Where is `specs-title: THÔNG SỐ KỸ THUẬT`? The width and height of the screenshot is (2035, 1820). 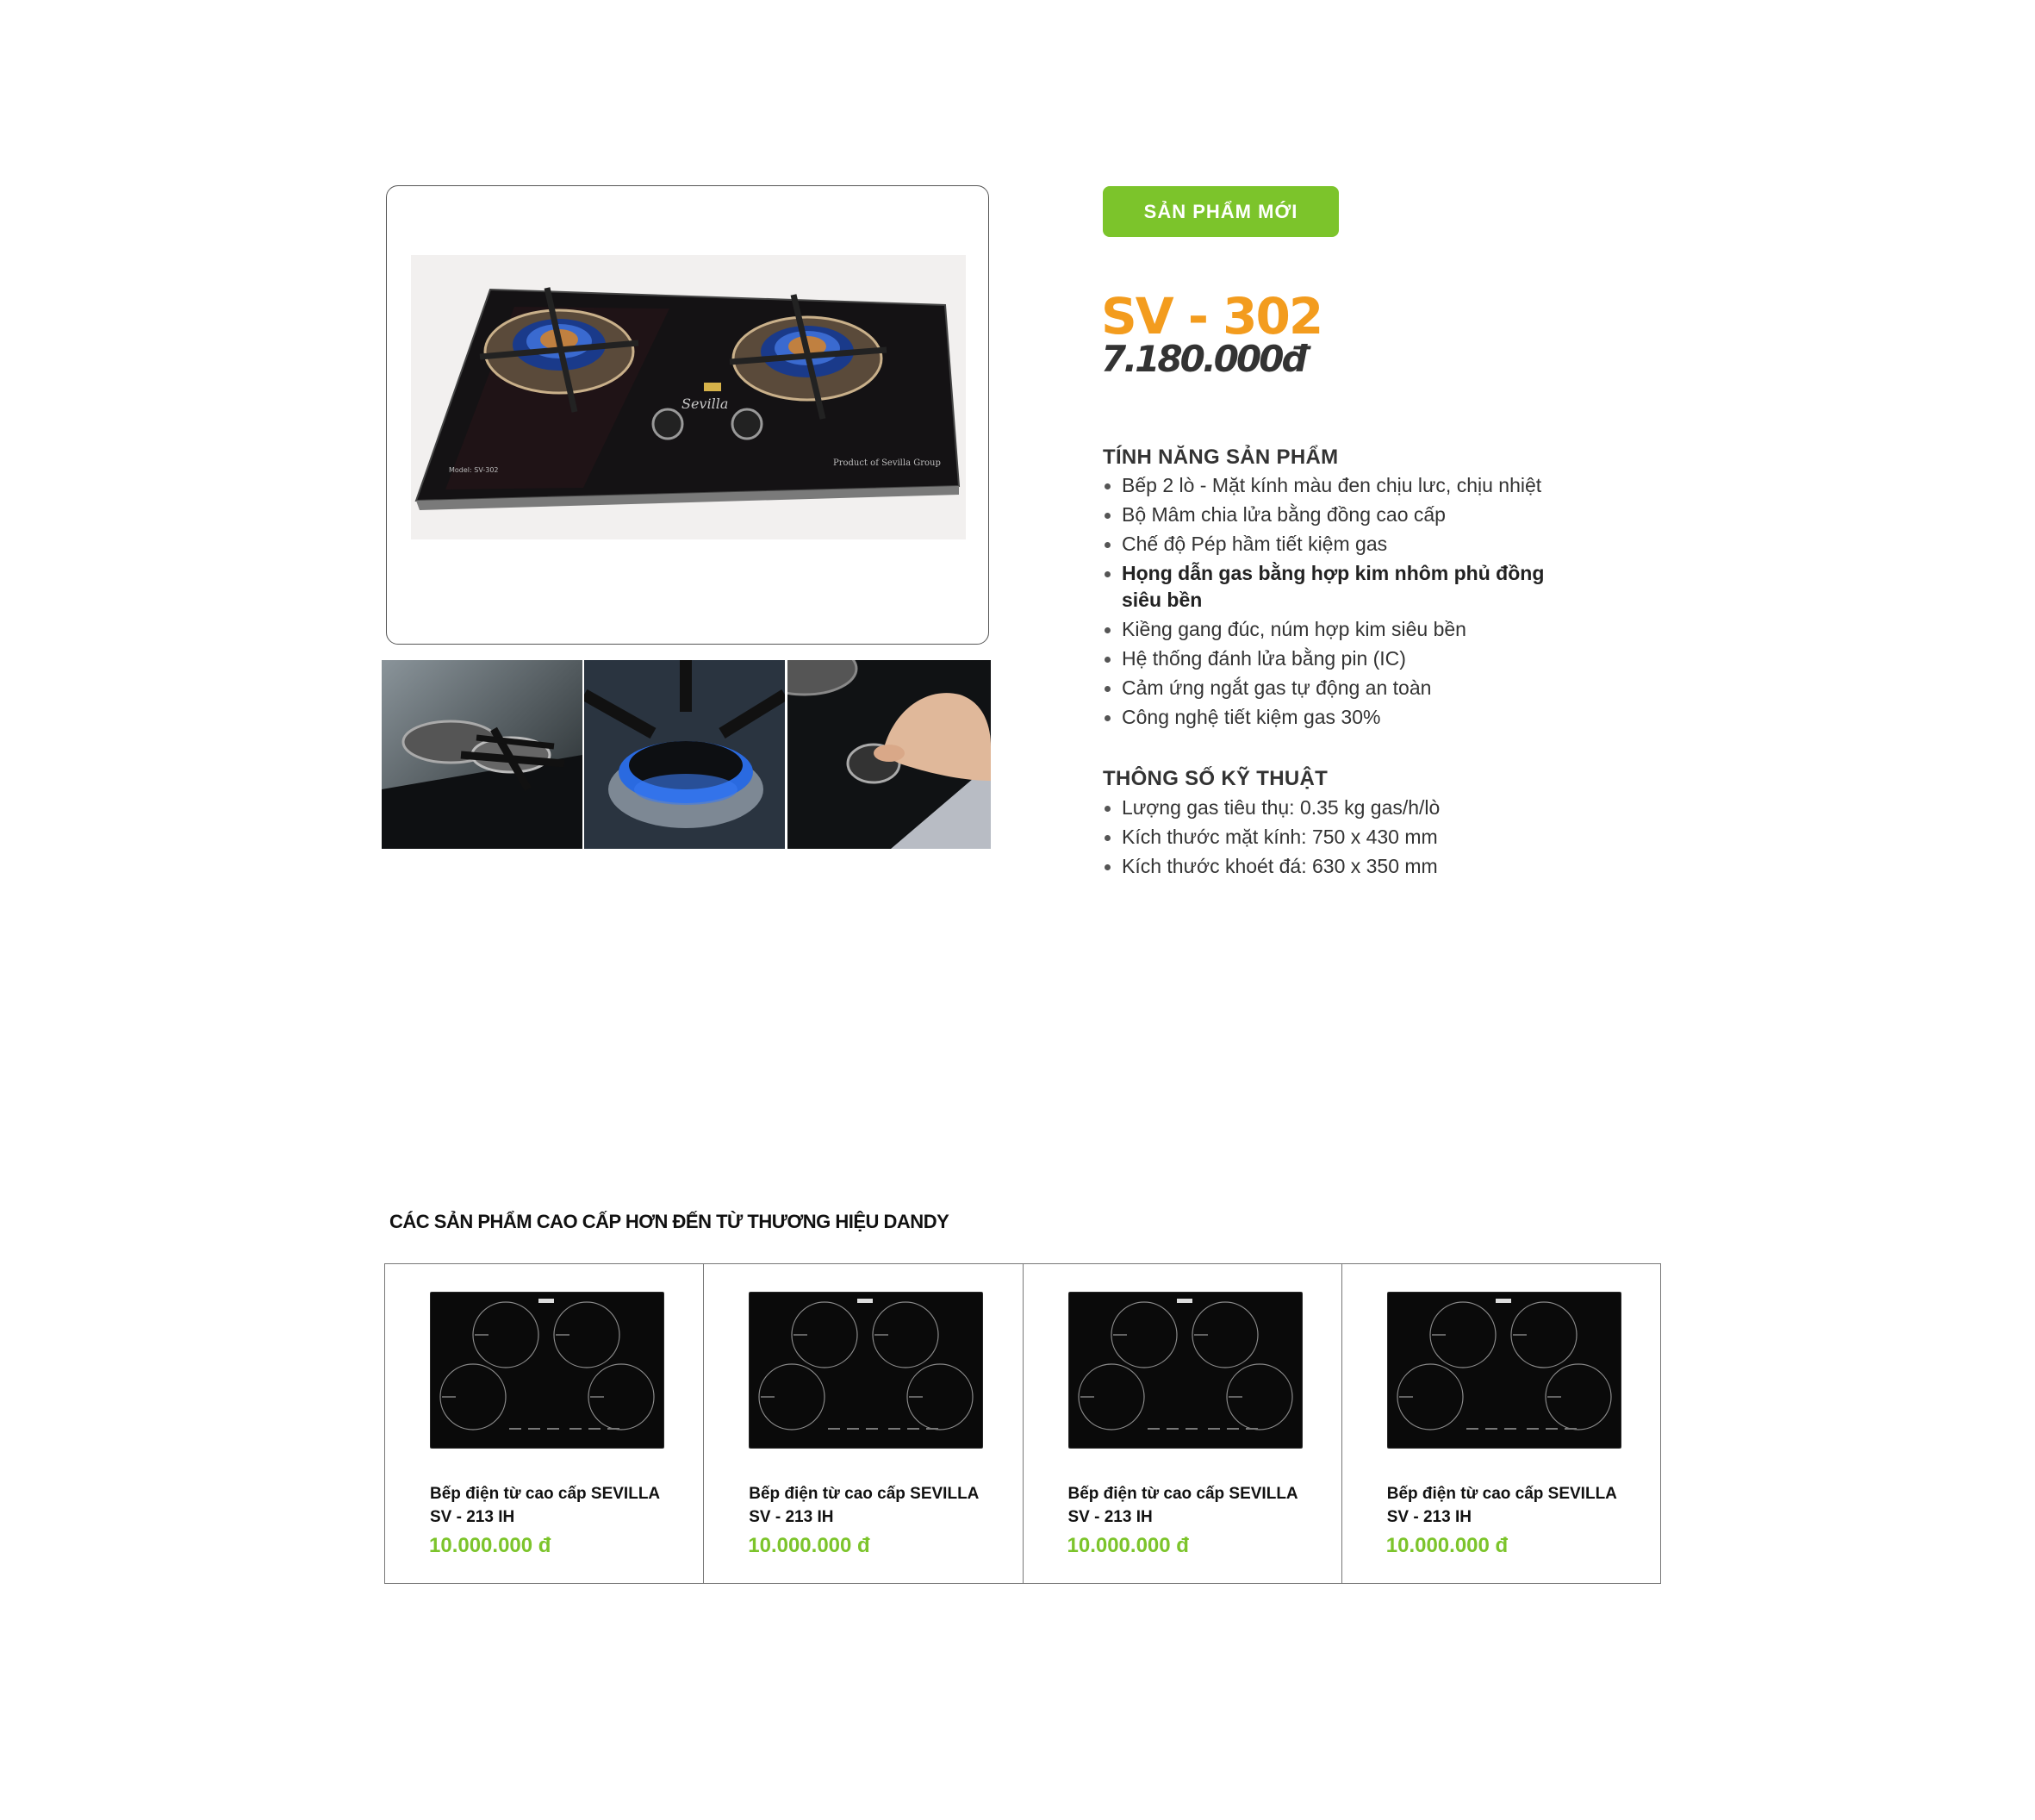 specs-title: THÔNG SỐ KỸ THUẬT is located at coordinates (1216, 778).